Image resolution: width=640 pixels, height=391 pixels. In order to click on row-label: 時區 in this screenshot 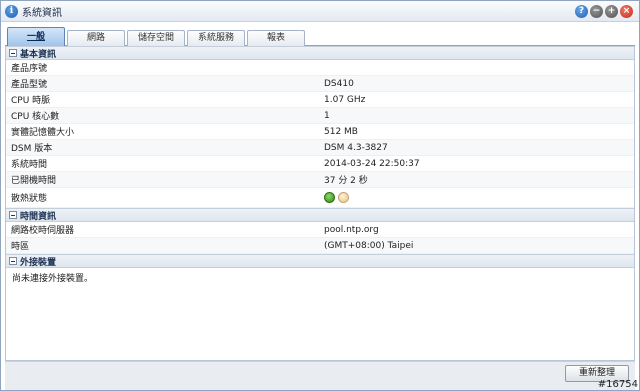, I will do `click(20, 247)`.